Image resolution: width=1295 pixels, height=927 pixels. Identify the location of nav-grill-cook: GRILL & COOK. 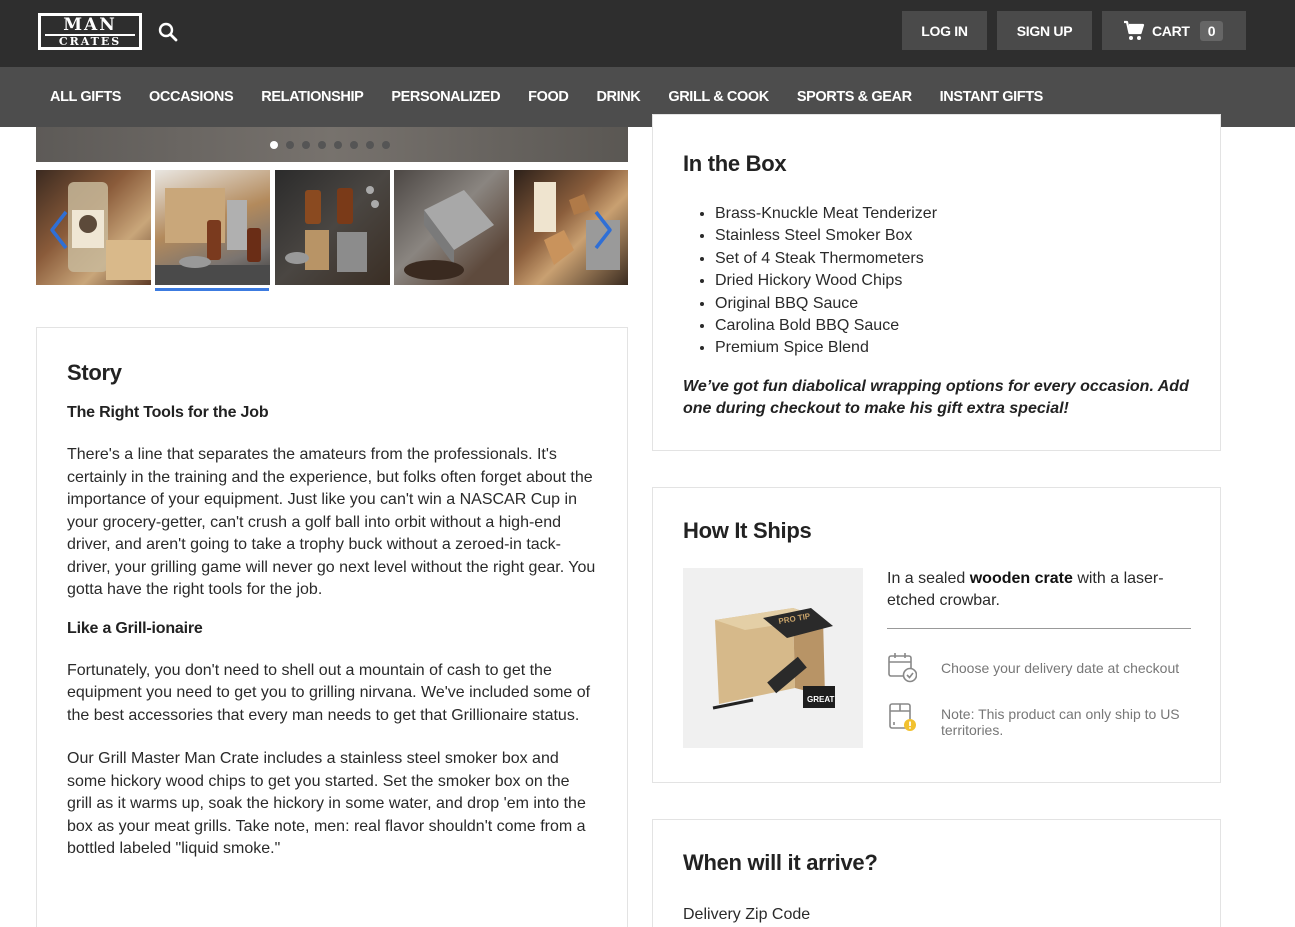
(718, 97).